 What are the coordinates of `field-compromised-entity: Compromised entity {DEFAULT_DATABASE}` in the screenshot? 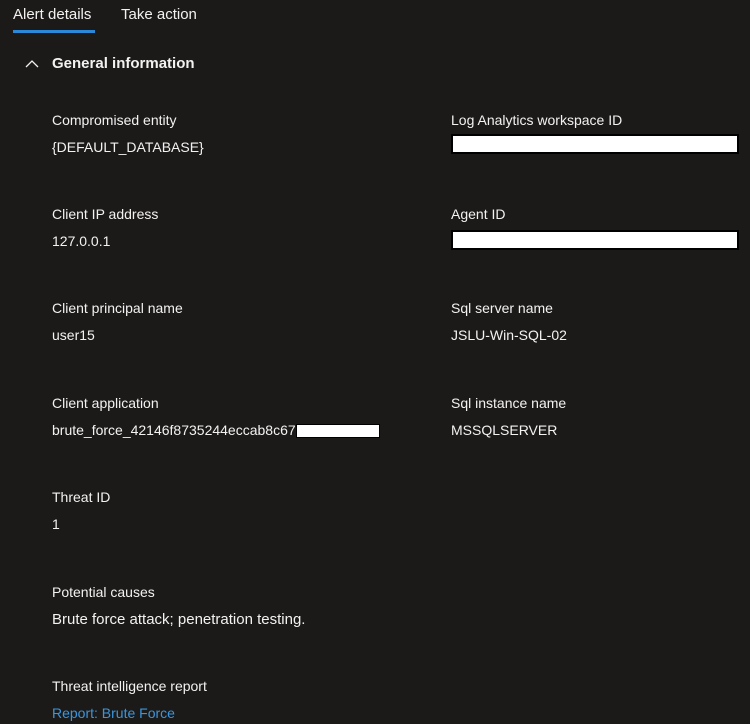 It's located at (202, 133).